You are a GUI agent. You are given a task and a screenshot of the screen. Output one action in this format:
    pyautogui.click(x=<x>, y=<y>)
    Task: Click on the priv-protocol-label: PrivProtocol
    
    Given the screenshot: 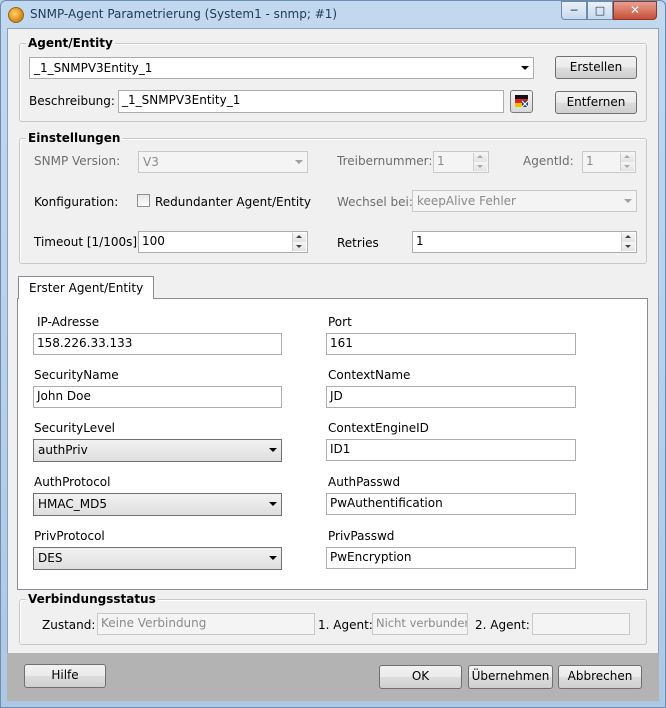 What is the action you would take?
    pyautogui.click(x=69, y=536)
    